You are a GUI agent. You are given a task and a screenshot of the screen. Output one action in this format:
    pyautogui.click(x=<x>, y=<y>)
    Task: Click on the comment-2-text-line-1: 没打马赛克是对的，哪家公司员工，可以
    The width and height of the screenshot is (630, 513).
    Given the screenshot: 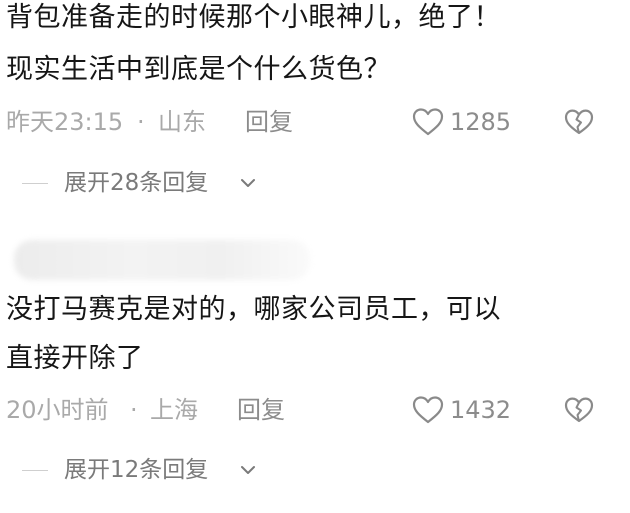 What is the action you would take?
    pyautogui.click(x=253, y=309)
    